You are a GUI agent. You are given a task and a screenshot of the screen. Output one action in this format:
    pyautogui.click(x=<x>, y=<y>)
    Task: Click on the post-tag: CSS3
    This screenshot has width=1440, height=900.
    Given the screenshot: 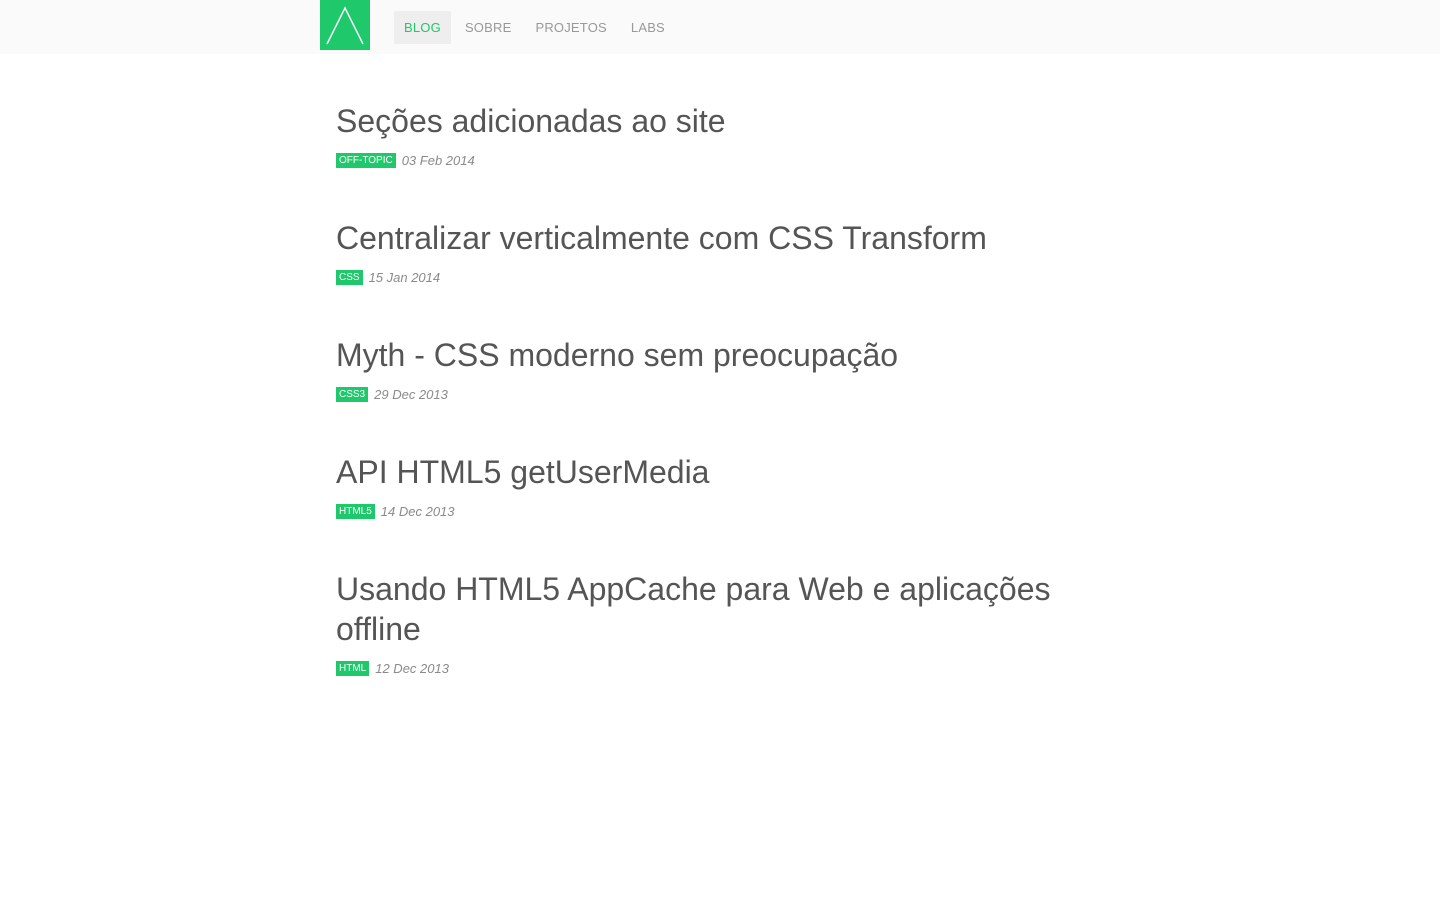 What is the action you would take?
    pyautogui.click(x=352, y=394)
    